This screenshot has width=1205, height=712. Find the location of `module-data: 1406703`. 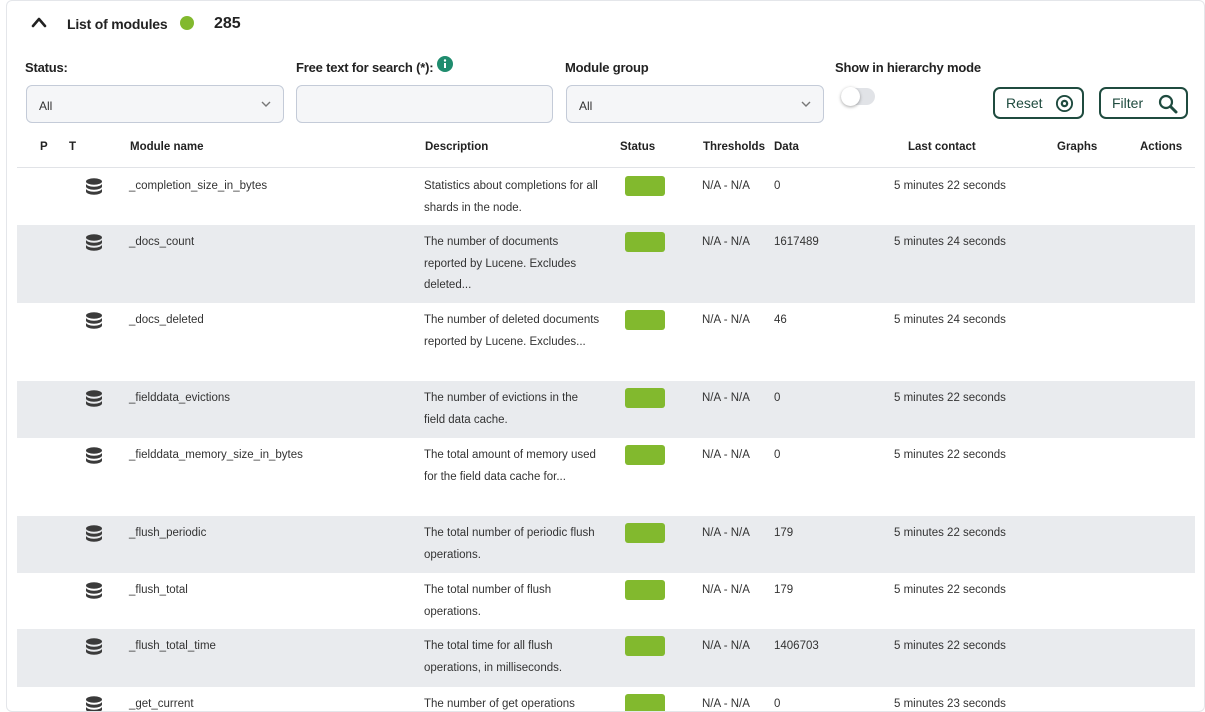

module-data: 1406703 is located at coordinates (796, 646).